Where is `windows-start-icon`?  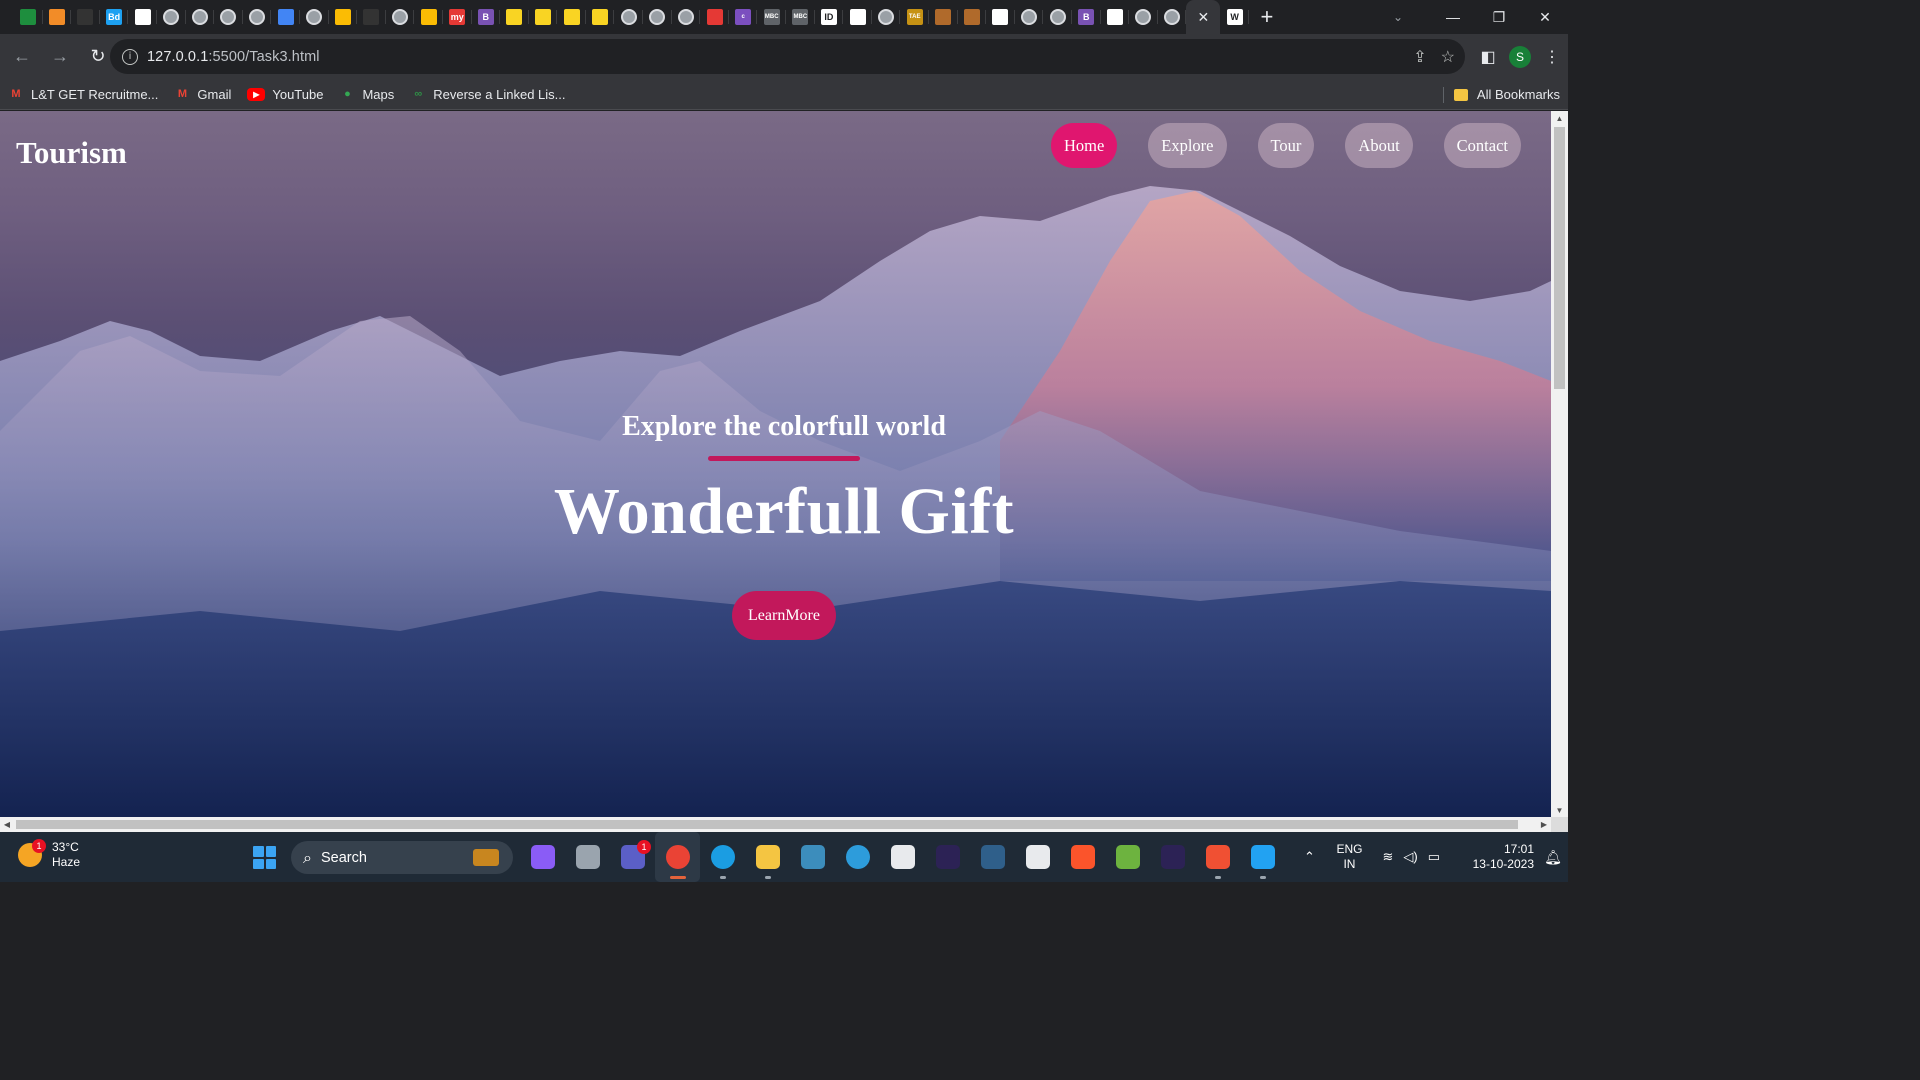
windows-start-icon is located at coordinates (264, 857).